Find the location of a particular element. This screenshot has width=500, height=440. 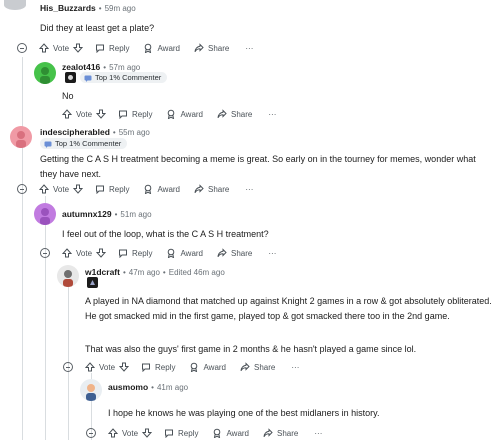

user-flair is located at coordinates (94, 282).